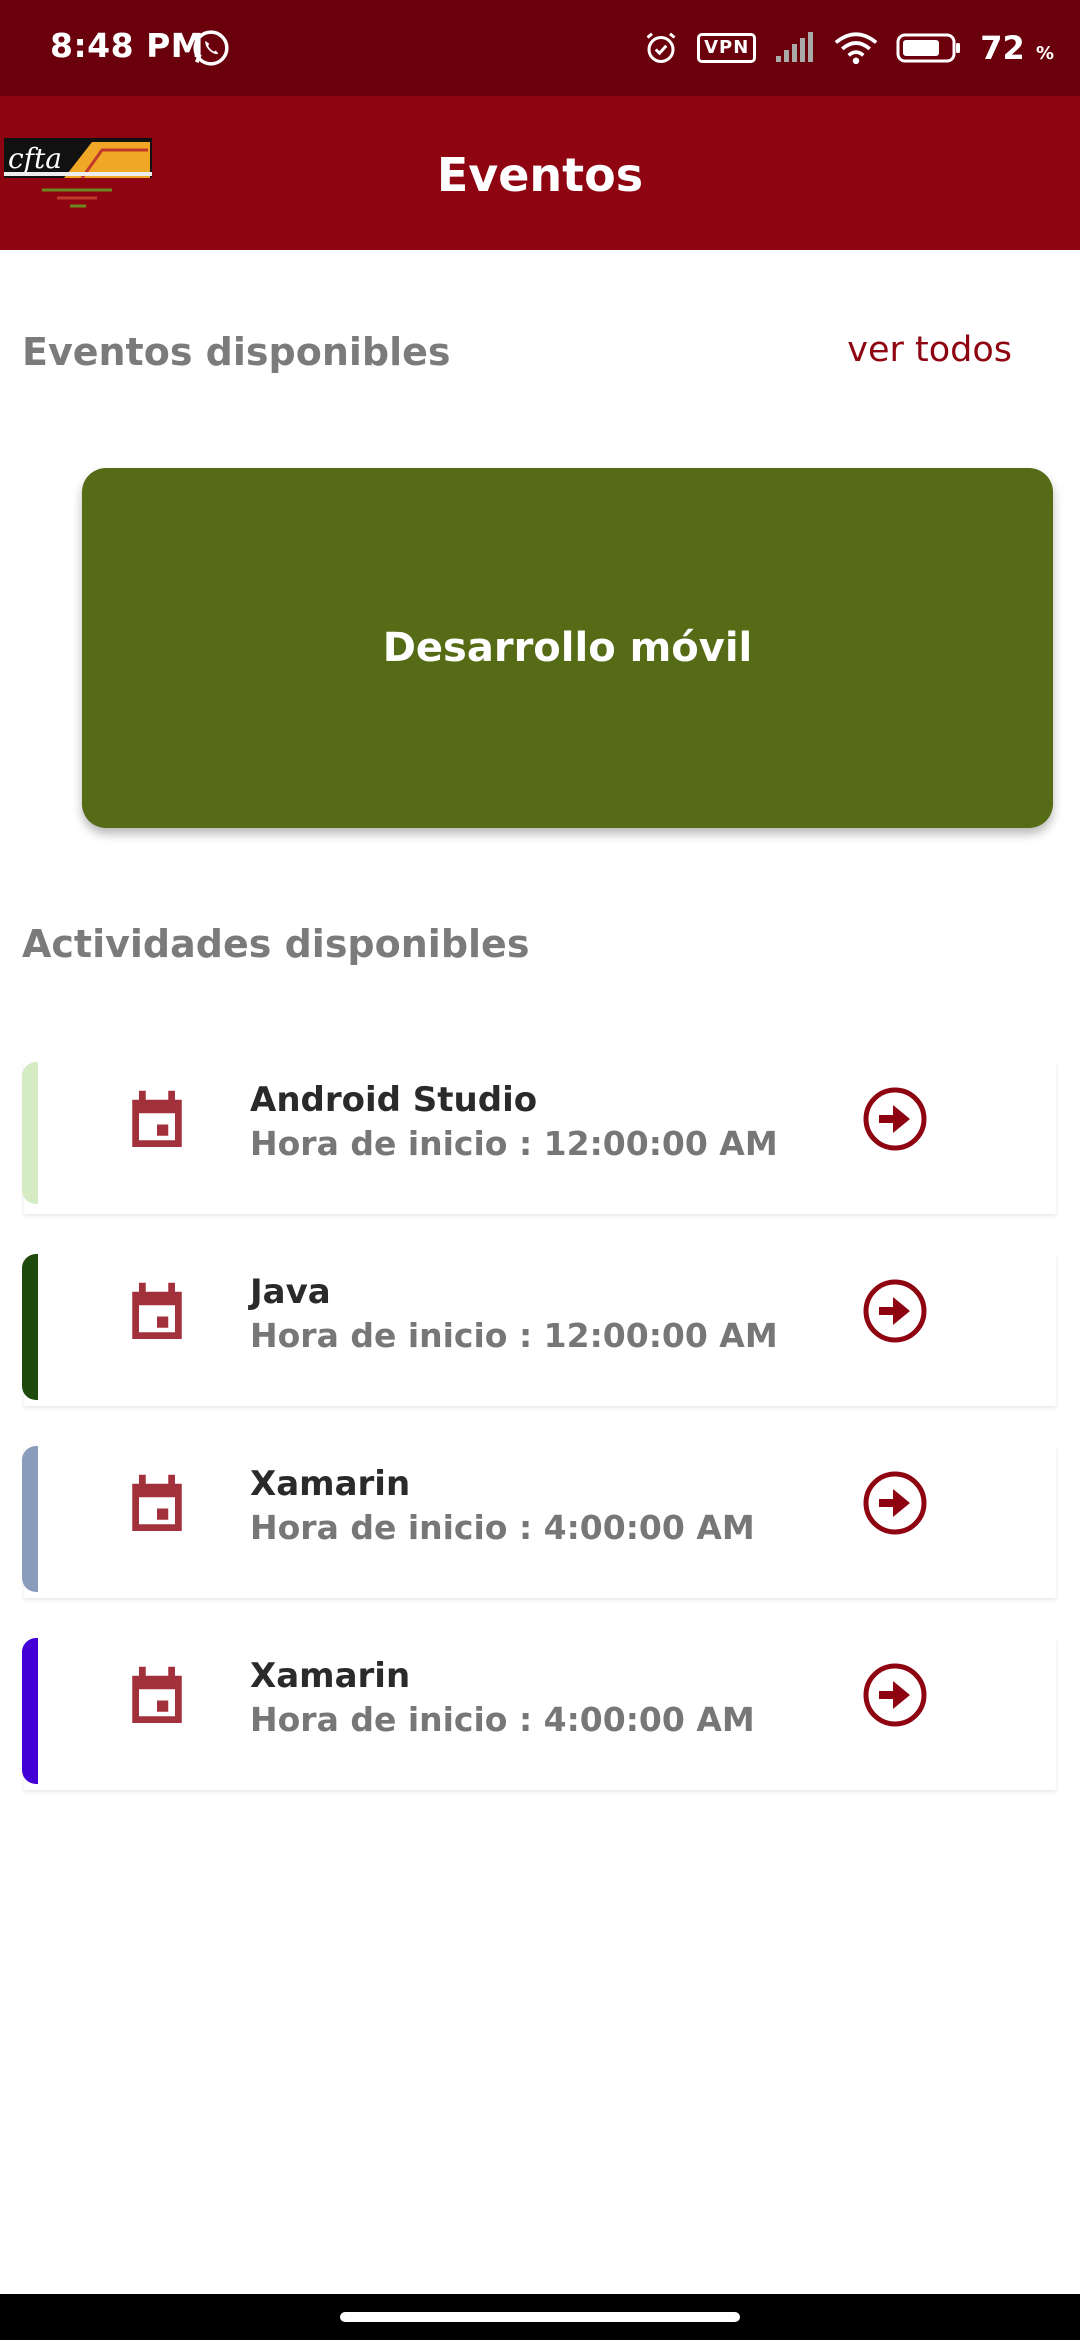 The width and height of the screenshot is (1080, 2340). I want to click on activity-name: Android Studio, so click(394, 1100).